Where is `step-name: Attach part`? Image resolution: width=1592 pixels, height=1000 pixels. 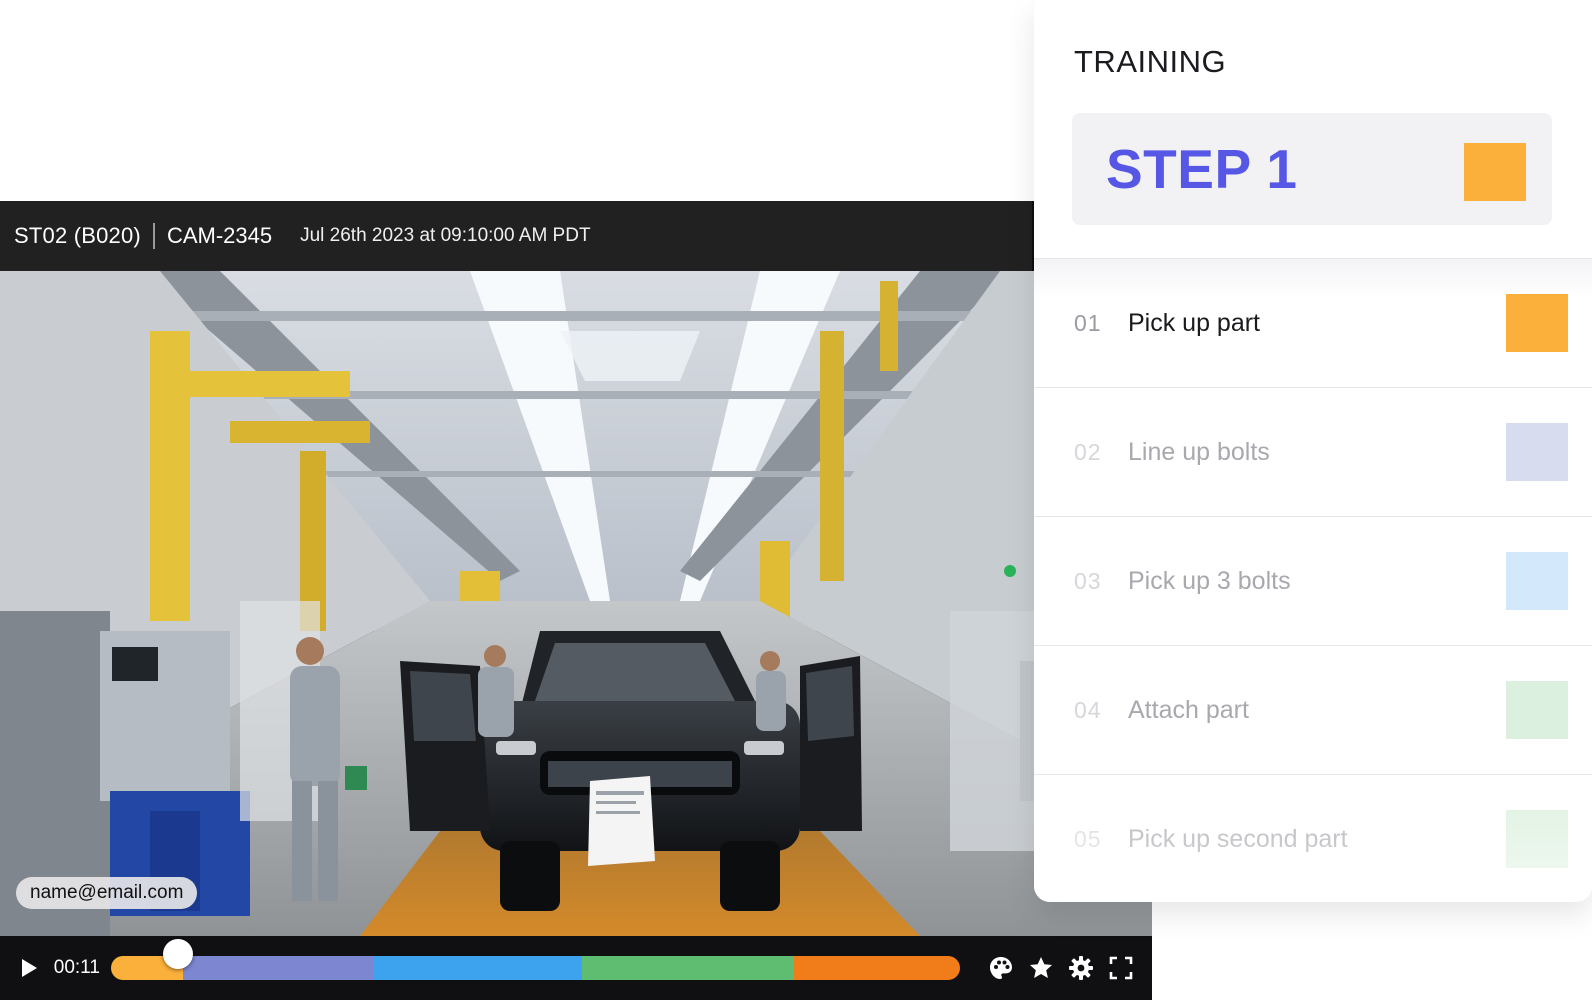 step-name: Attach part is located at coordinates (1188, 709).